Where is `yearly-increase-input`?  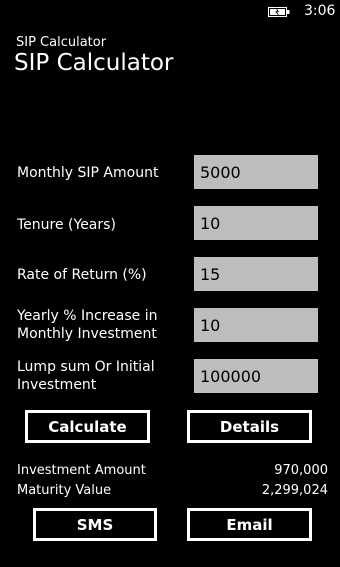 yearly-increase-input is located at coordinates (256, 325).